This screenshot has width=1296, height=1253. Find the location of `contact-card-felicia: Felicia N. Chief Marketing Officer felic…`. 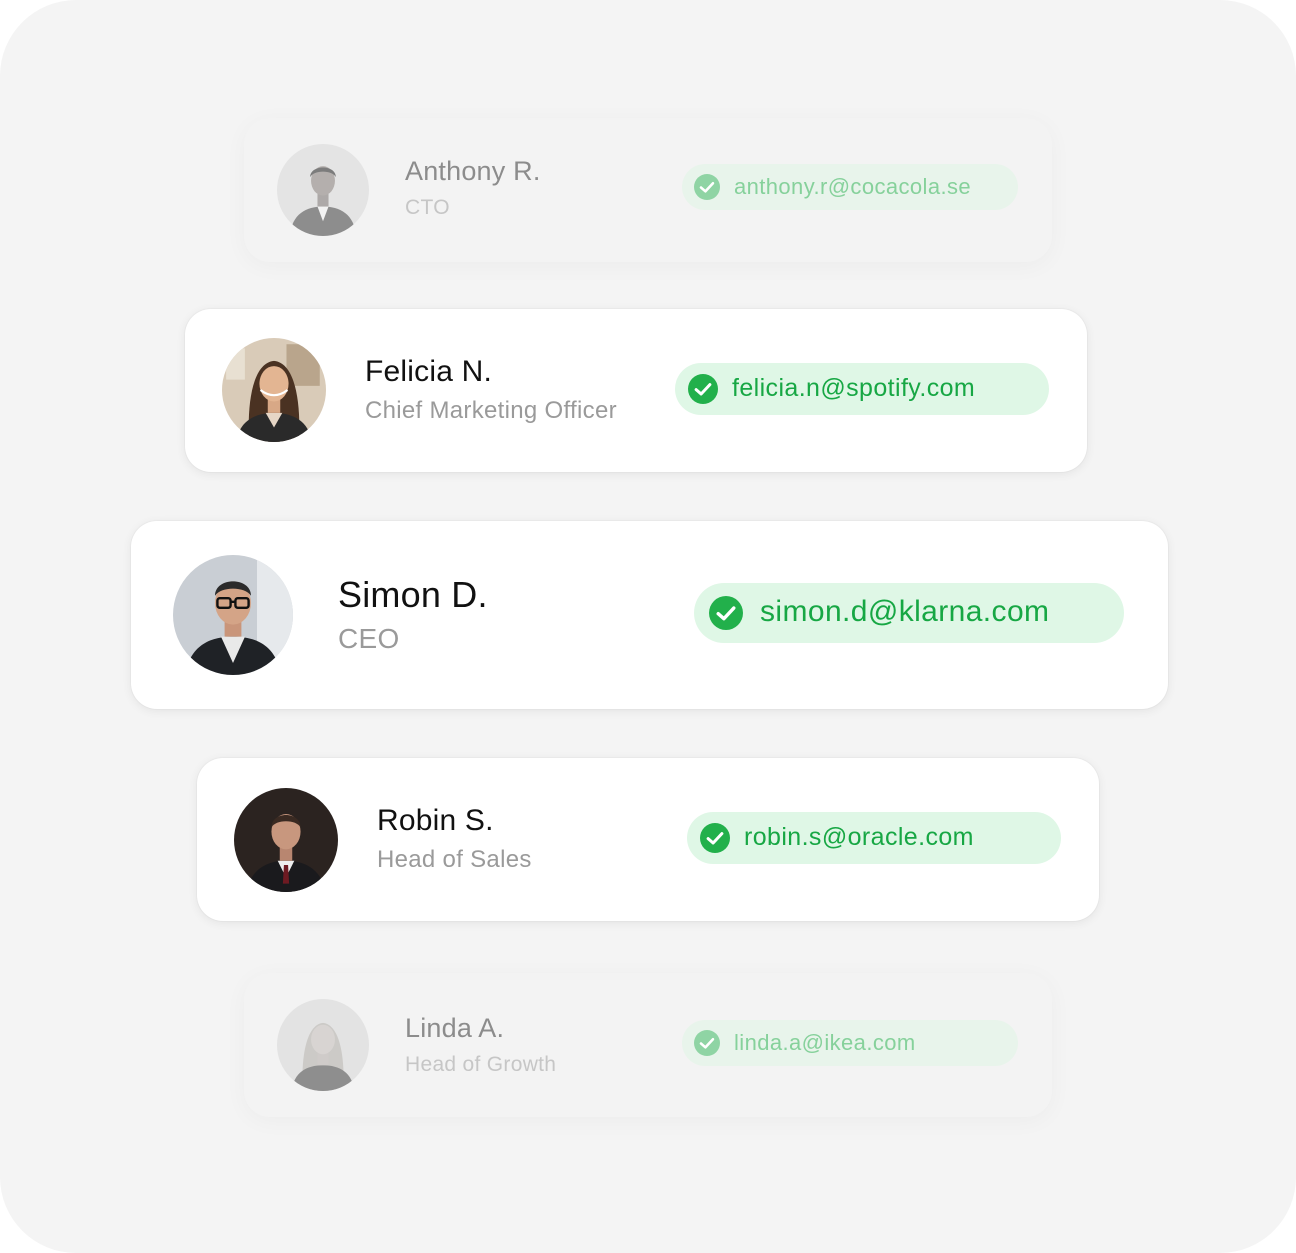

contact-card-felicia: Felicia N. Chief Marketing Officer felic… is located at coordinates (636, 390).